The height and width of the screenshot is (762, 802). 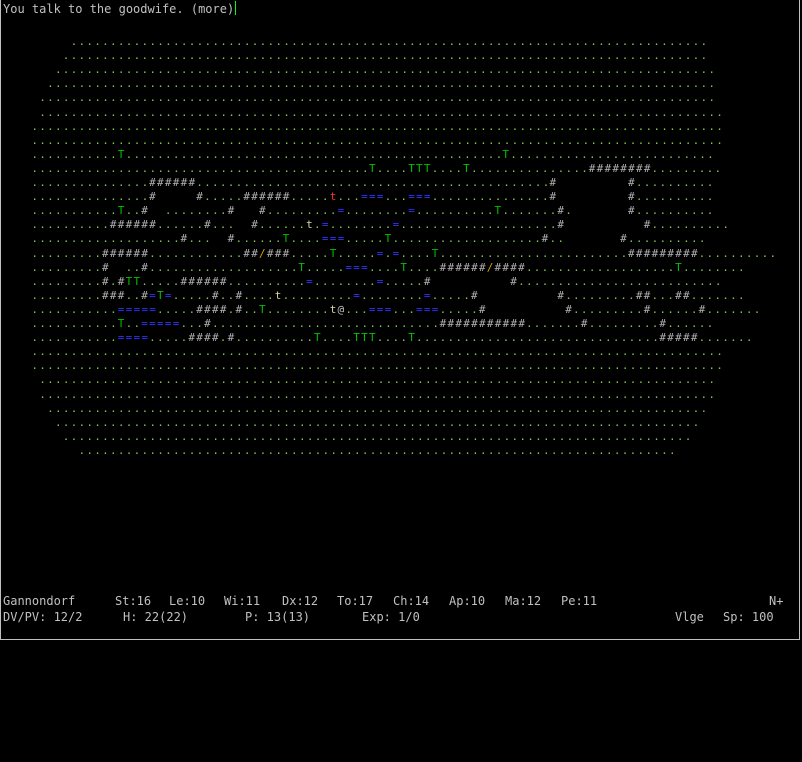 I want to click on water-tiles: =====, so click(x=161, y=323).